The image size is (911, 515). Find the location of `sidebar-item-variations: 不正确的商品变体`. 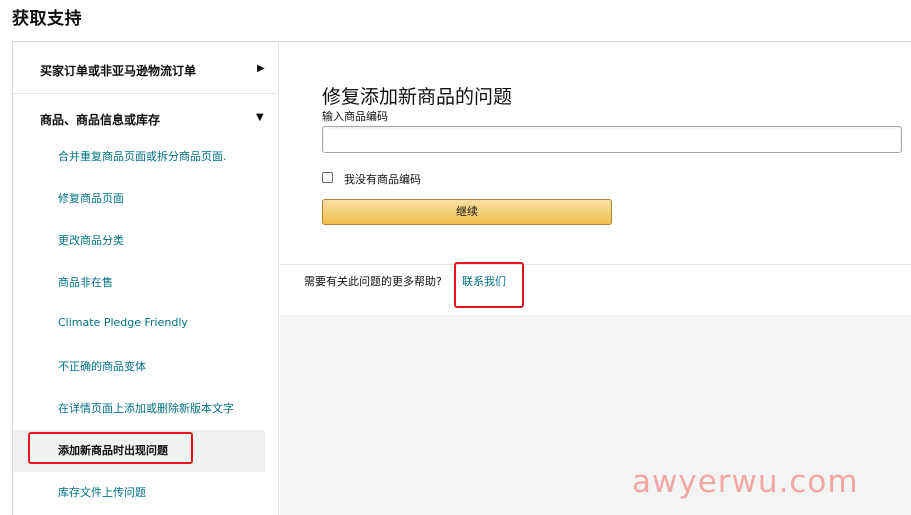

sidebar-item-variations: 不正确的商品变体 is located at coordinates (139, 367).